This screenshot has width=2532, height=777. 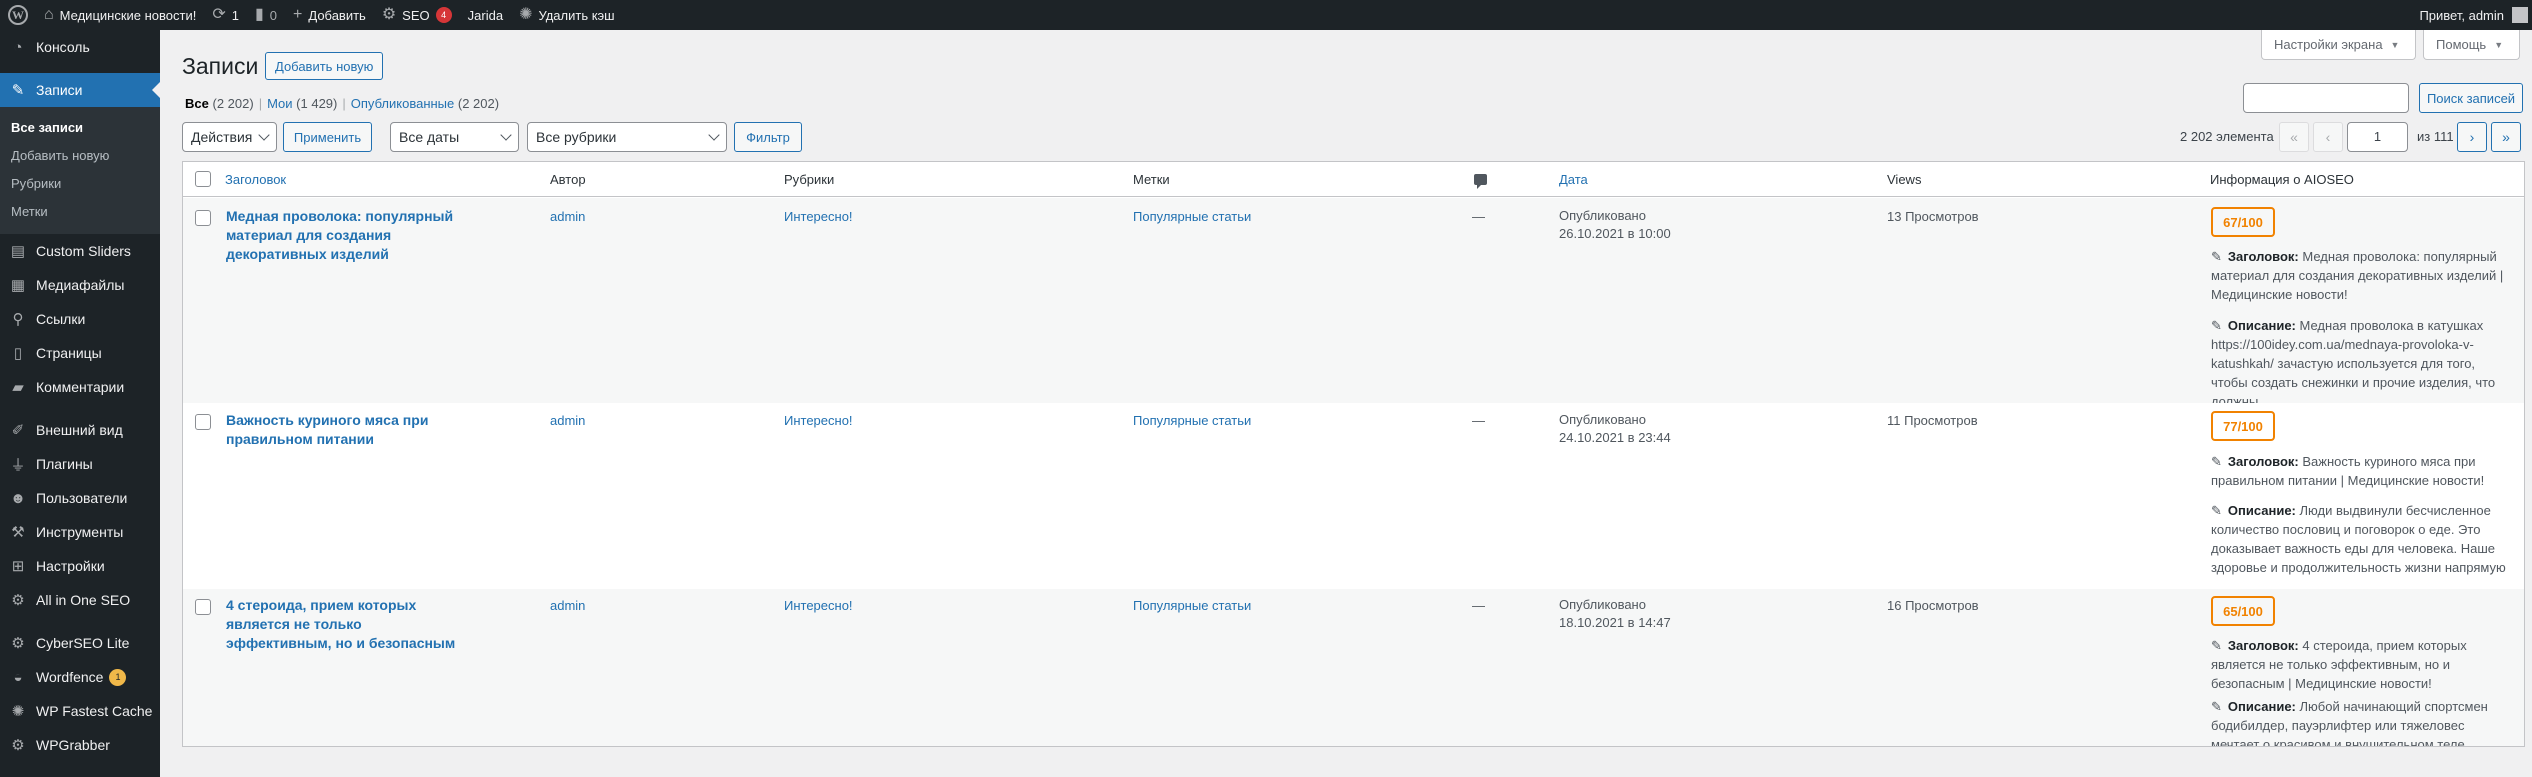 What do you see at coordinates (80, 430) in the screenshot?
I see `menu-appearance: ✐ Внешний вид` at bounding box center [80, 430].